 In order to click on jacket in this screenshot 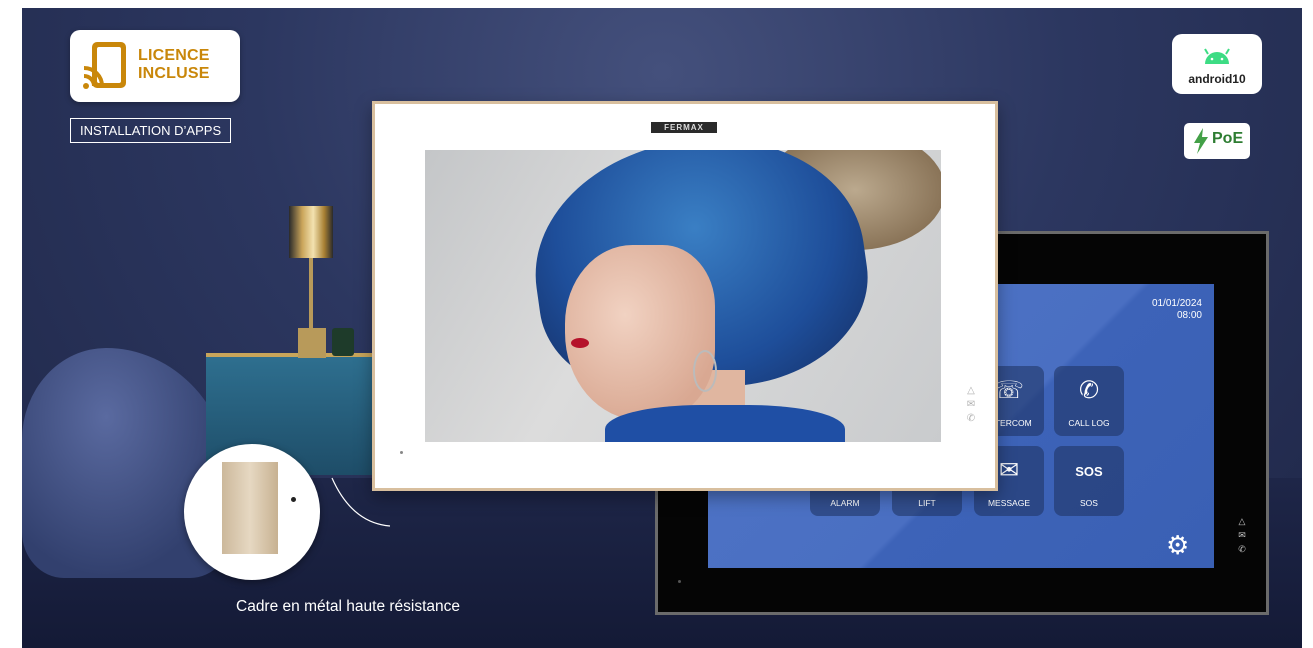, I will do `click(725, 423)`.